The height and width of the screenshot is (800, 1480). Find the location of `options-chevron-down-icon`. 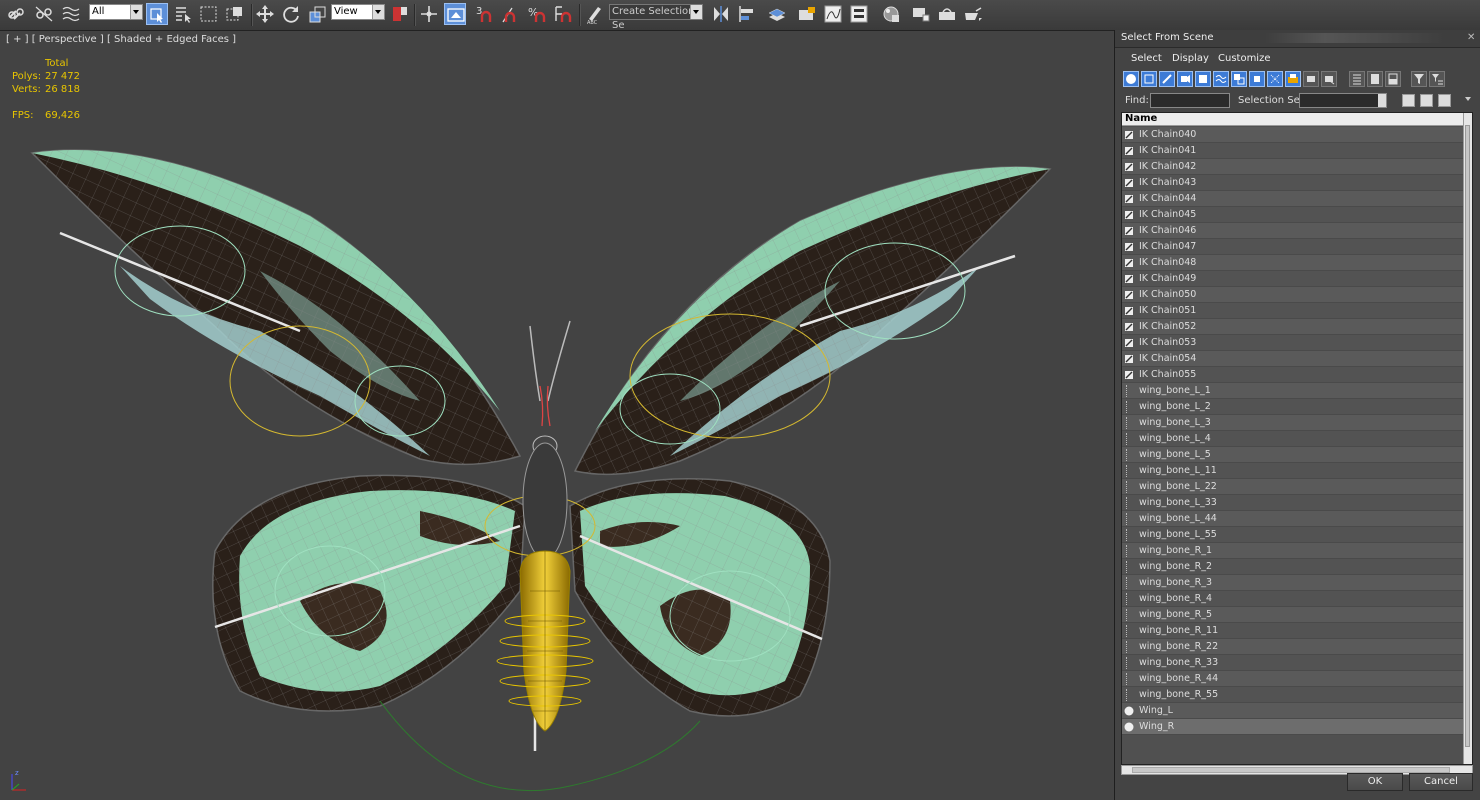

options-chevron-down-icon is located at coordinates (1468, 100).